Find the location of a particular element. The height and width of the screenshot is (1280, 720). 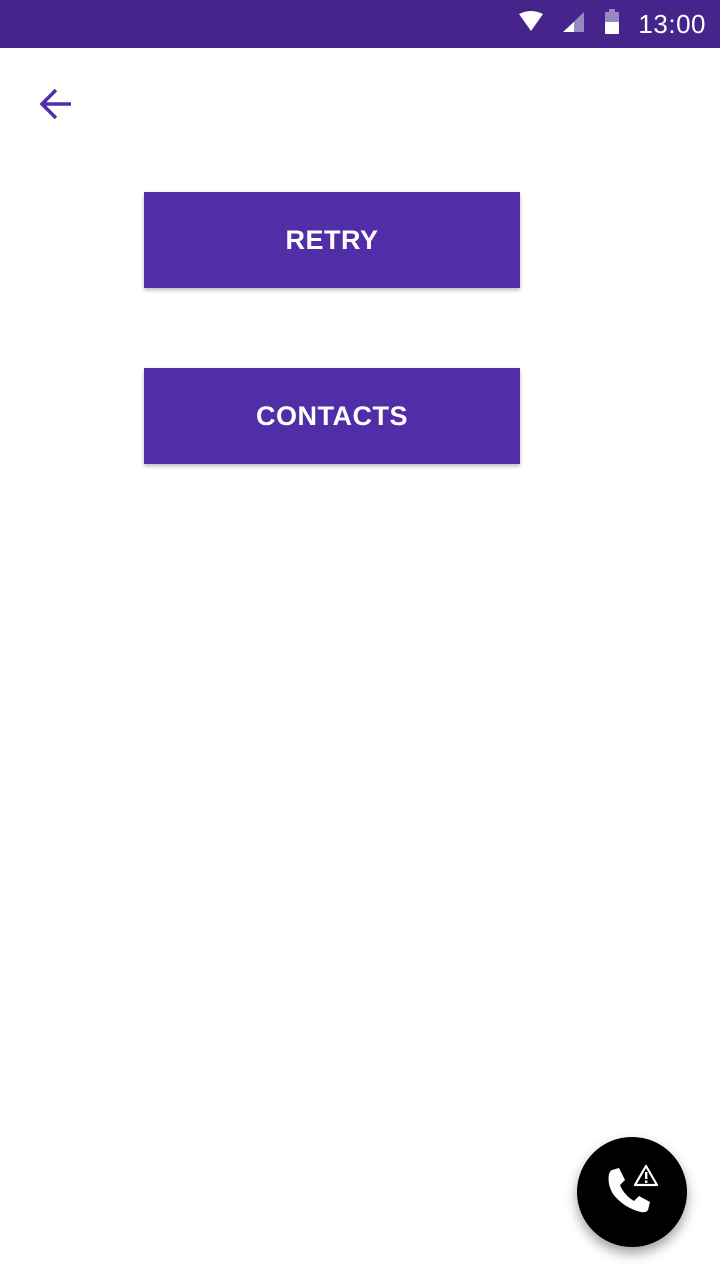

arrow-back-icon is located at coordinates (56, 106).